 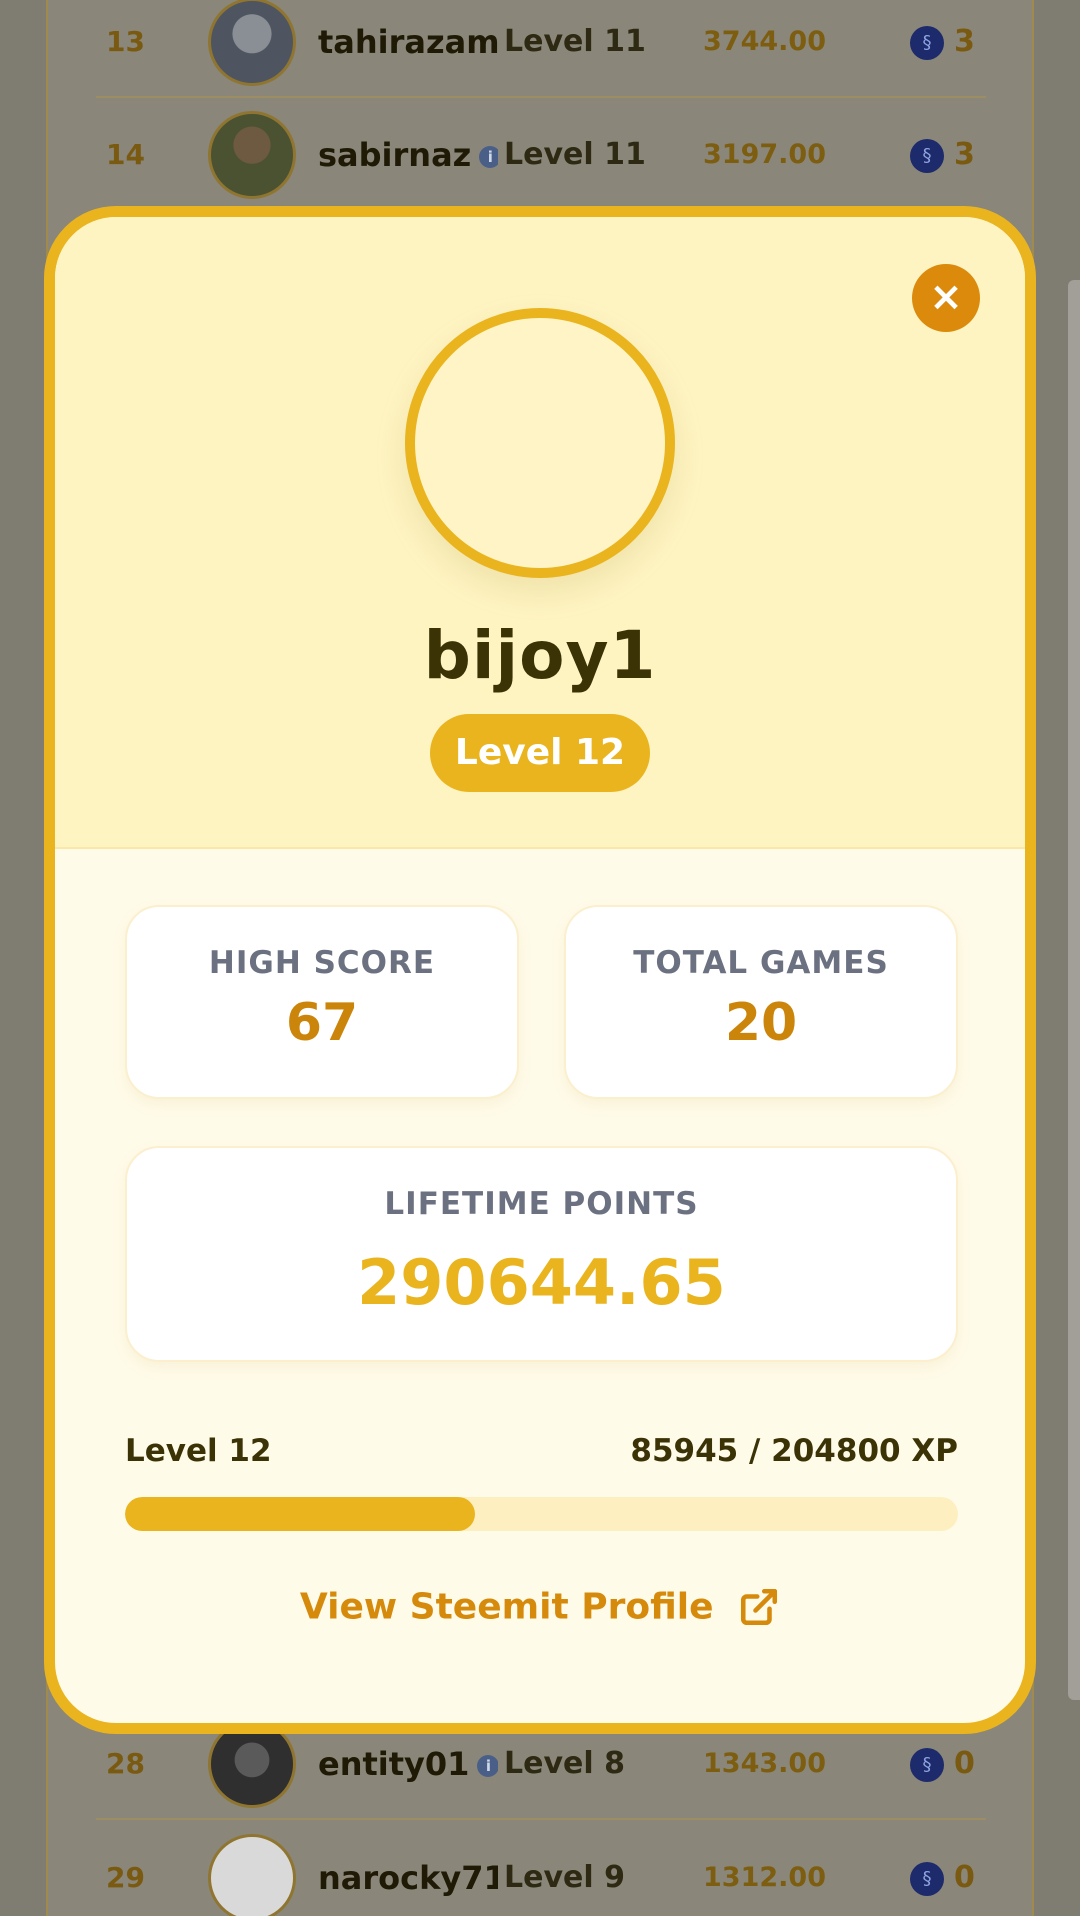 I want to click on row-username: sabirnaz i, so click(x=408, y=155).